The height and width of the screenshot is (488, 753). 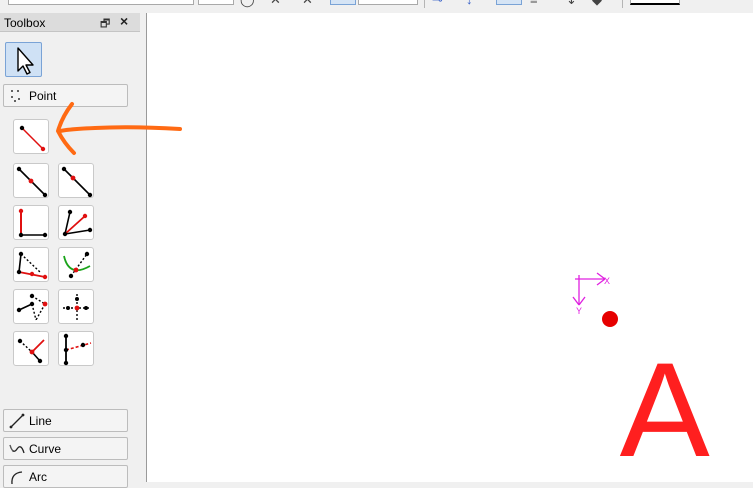 I want to click on toolbox-title: Toolbox, so click(x=25, y=23).